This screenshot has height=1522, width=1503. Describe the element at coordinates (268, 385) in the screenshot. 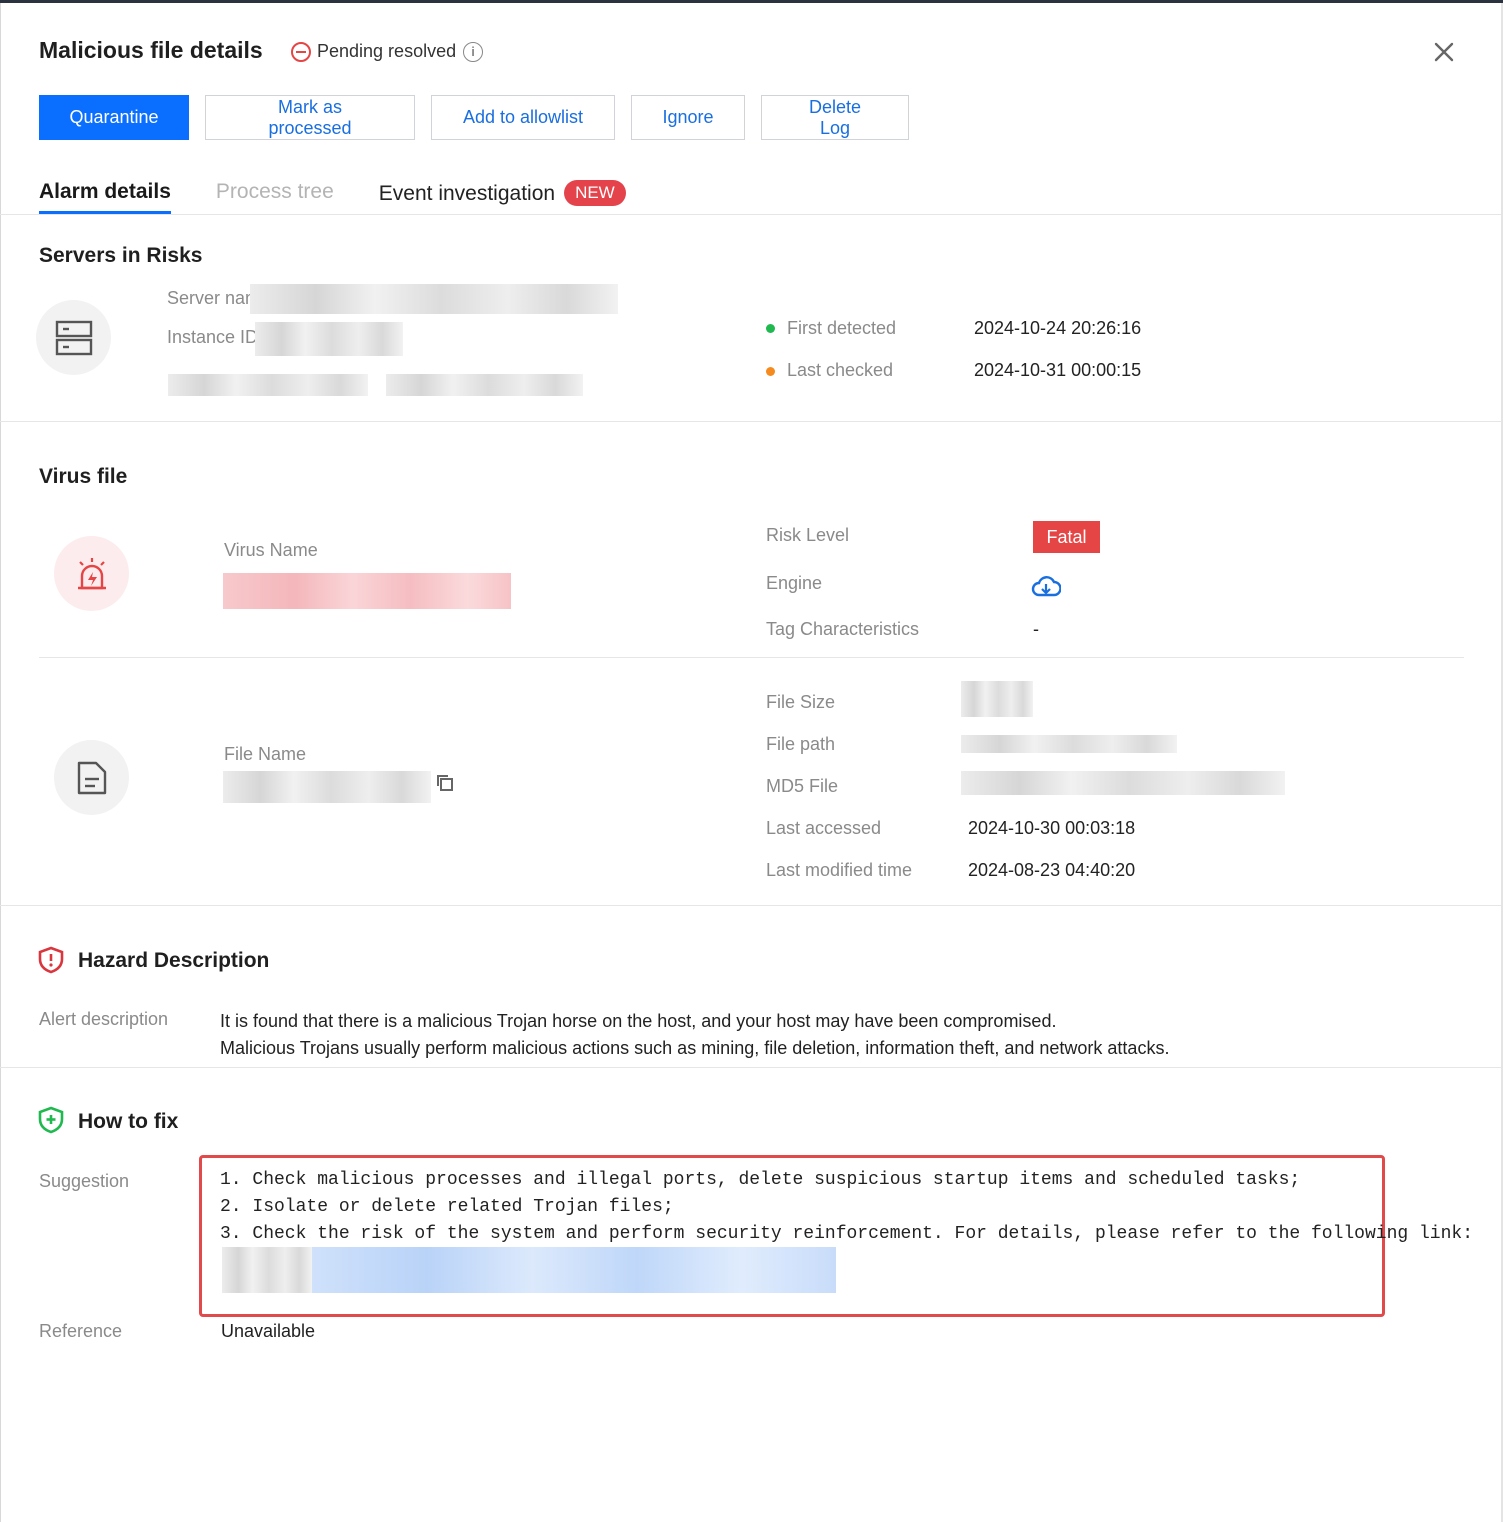

I see `server-ip-redacted` at that location.